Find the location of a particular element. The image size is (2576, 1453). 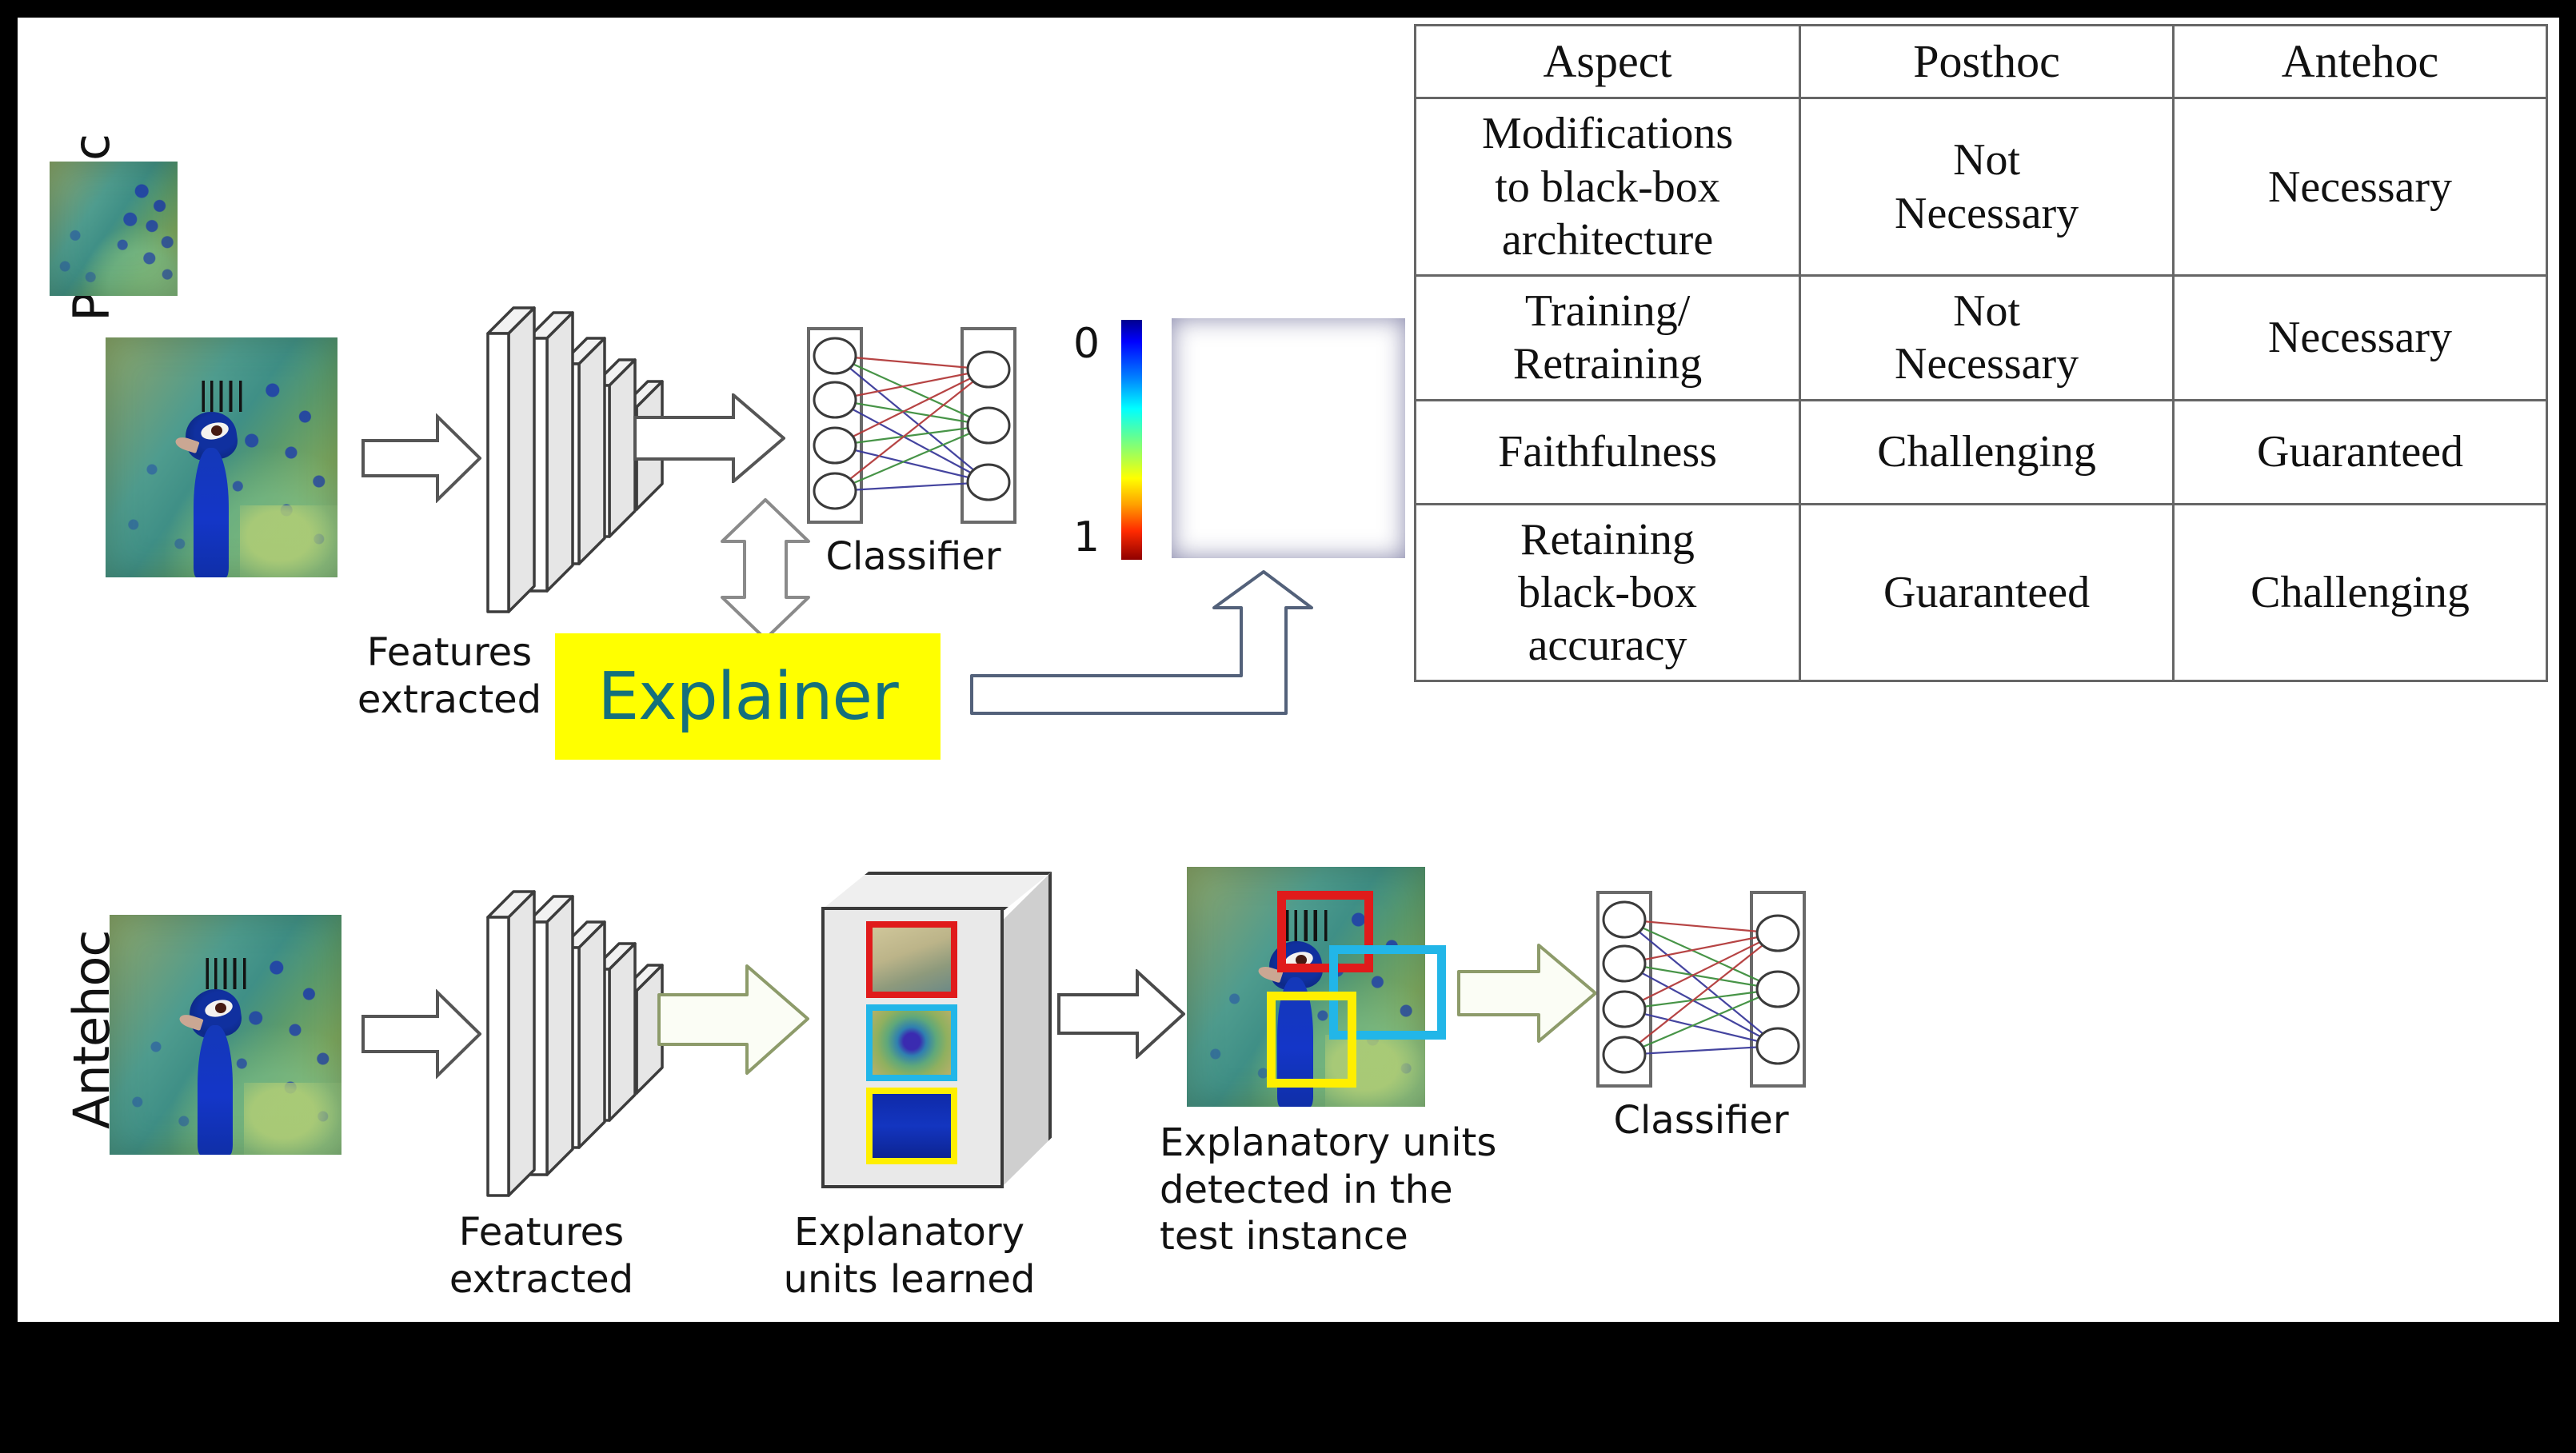

antehoc-photo is located at coordinates (226, 1035).